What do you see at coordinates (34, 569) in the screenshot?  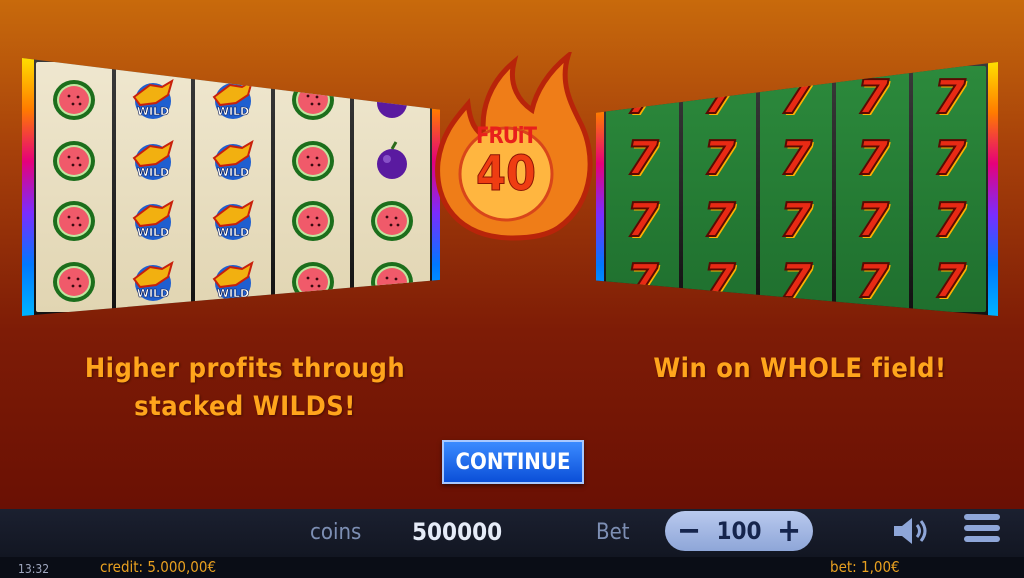 I see `clock: 13:32` at bounding box center [34, 569].